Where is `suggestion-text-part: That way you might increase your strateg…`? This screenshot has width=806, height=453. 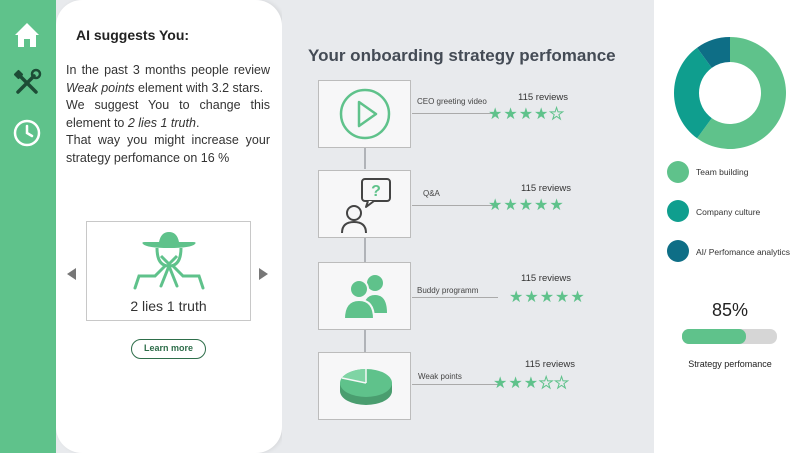 suggestion-text-part: That way you might increase your strateg… is located at coordinates (168, 149).